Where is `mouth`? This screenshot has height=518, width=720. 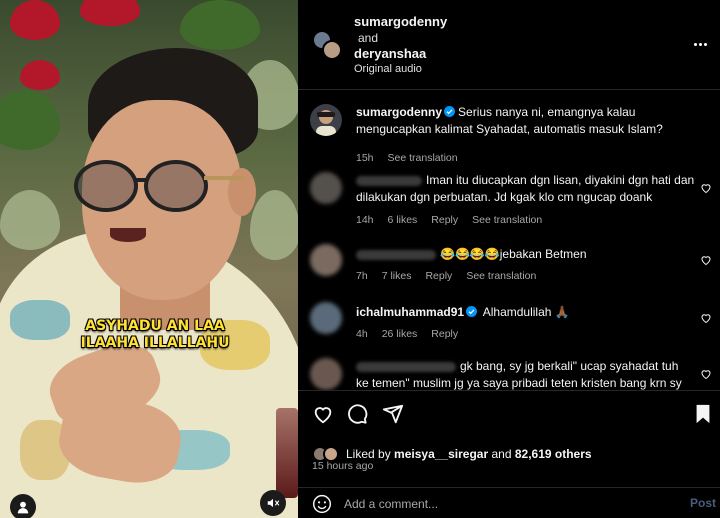
mouth is located at coordinates (128, 235).